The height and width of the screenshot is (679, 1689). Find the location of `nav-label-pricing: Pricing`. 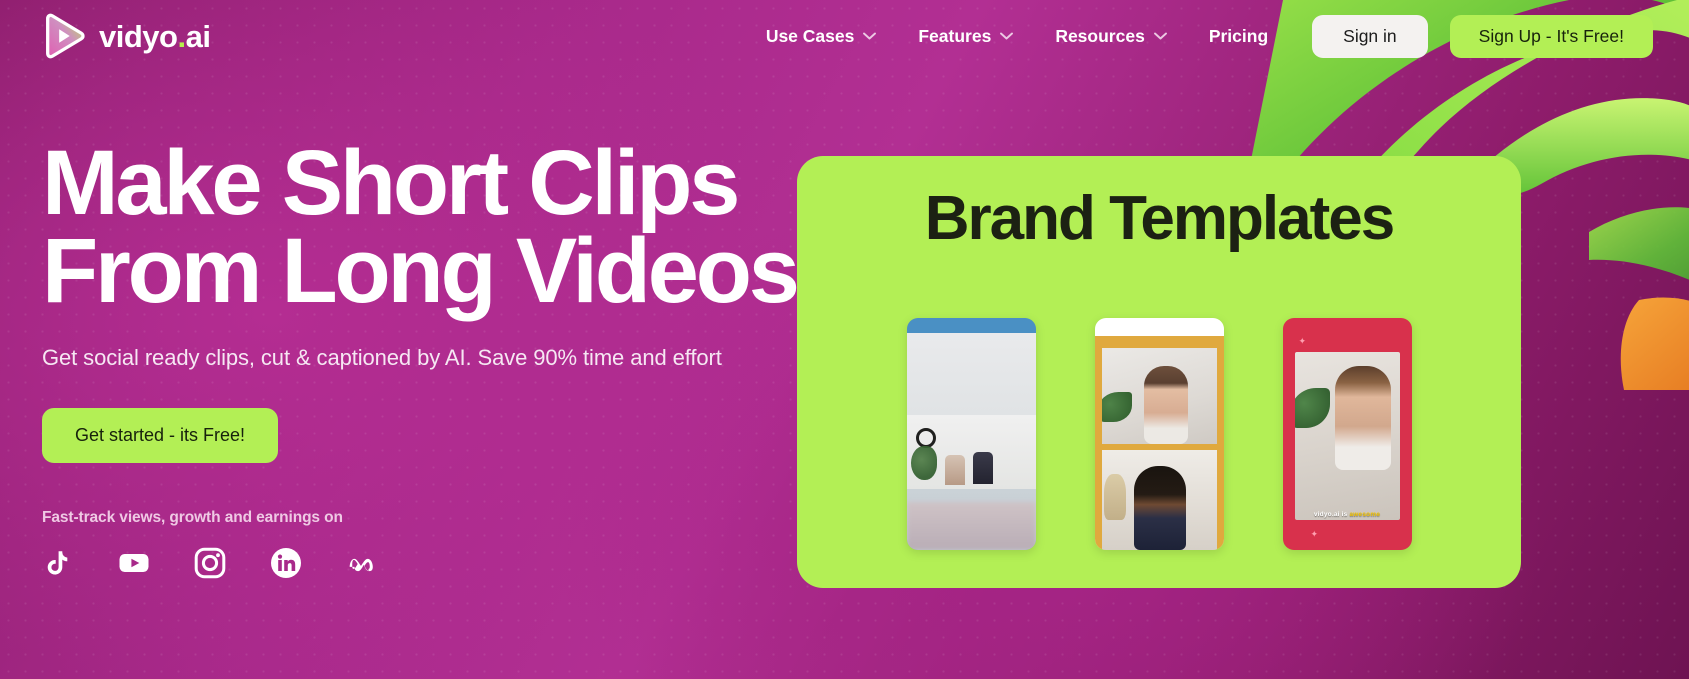

nav-label-pricing: Pricing is located at coordinates (1238, 35).